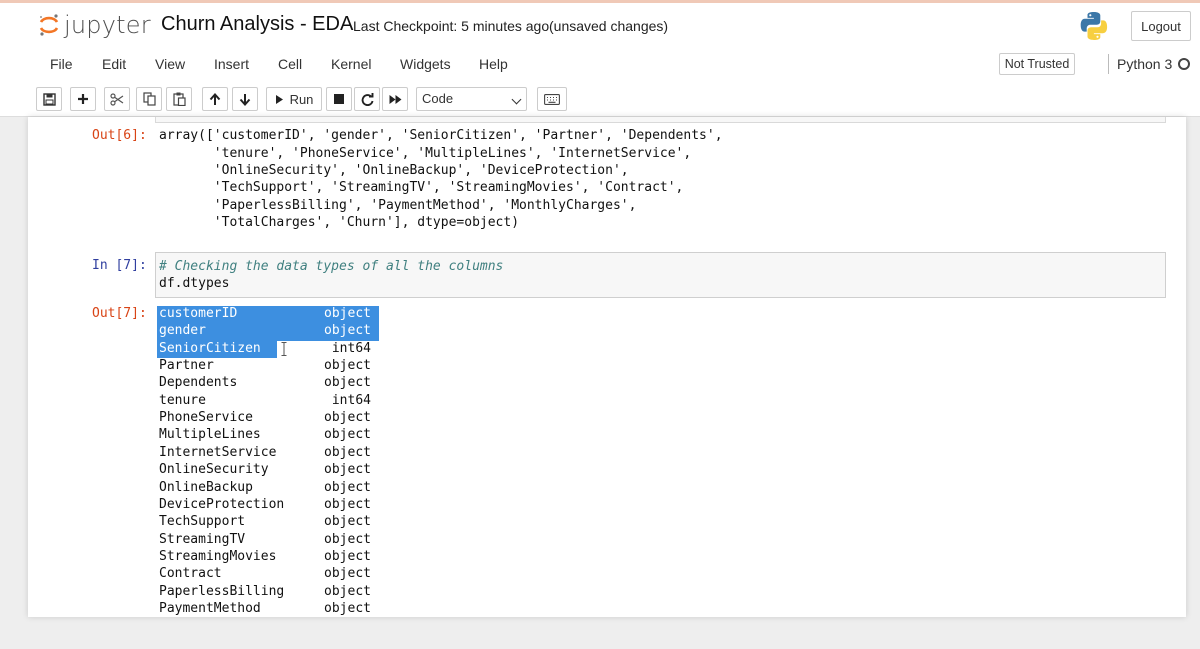 The height and width of the screenshot is (649, 1200). What do you see at coordinates (516, 99) in the screenshot?
I see `chevron-down-icon` at bounding box center [516, 99].